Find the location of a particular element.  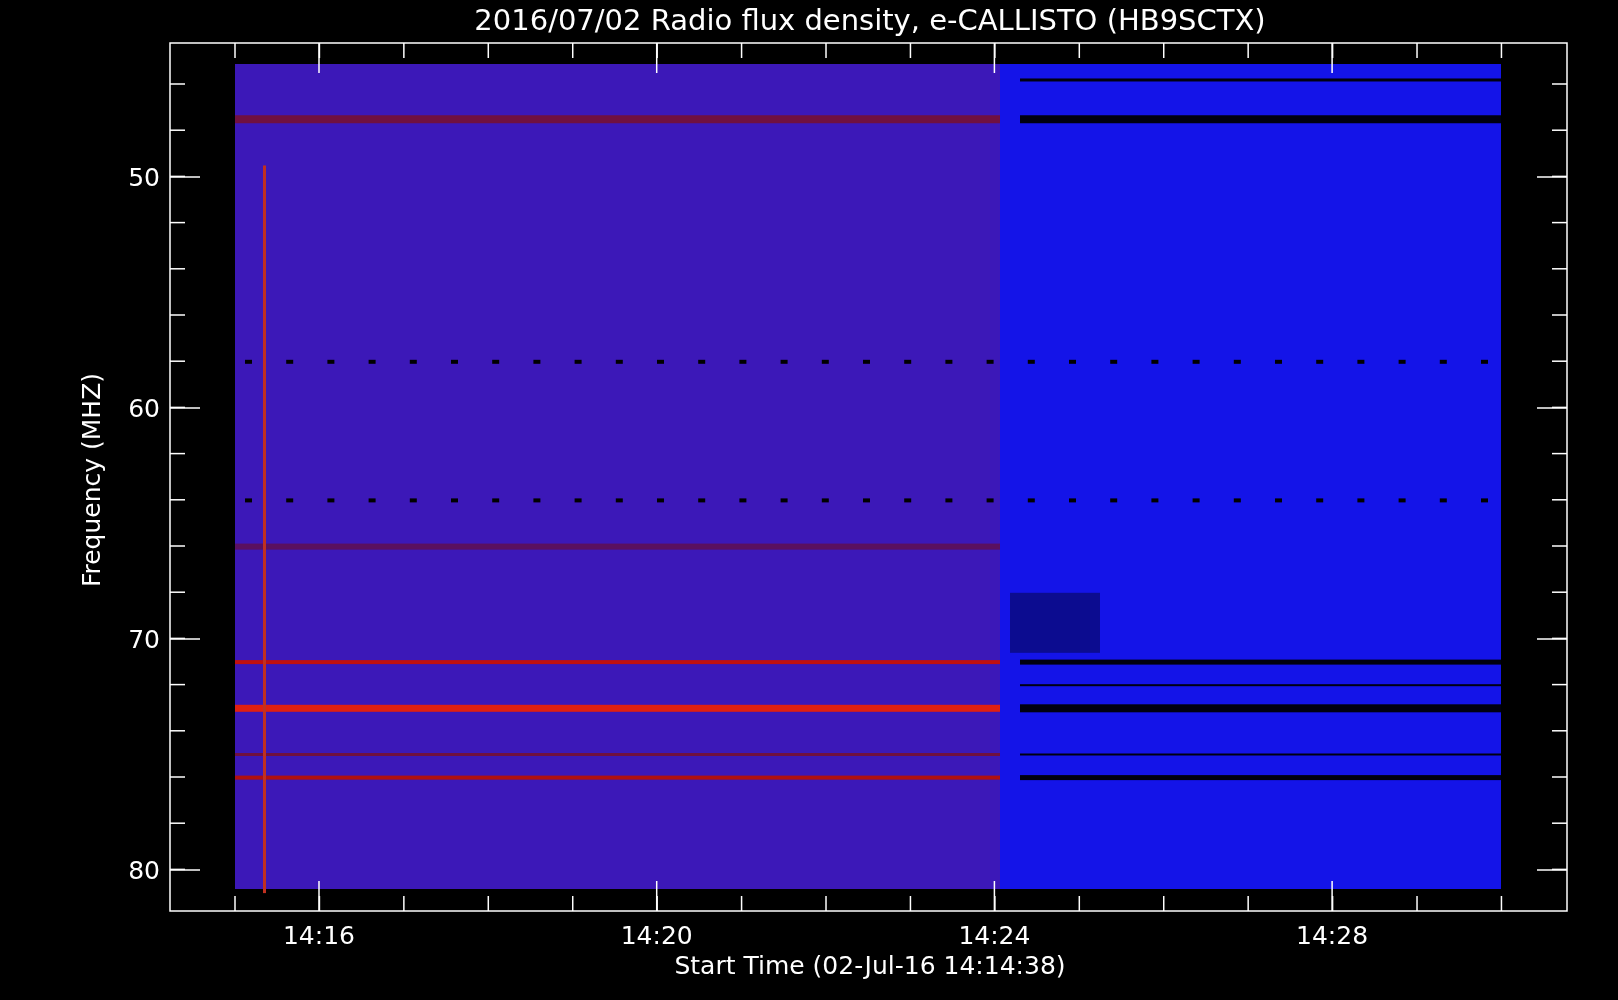

tick-label: 80 is located at coordinates (144, 870).